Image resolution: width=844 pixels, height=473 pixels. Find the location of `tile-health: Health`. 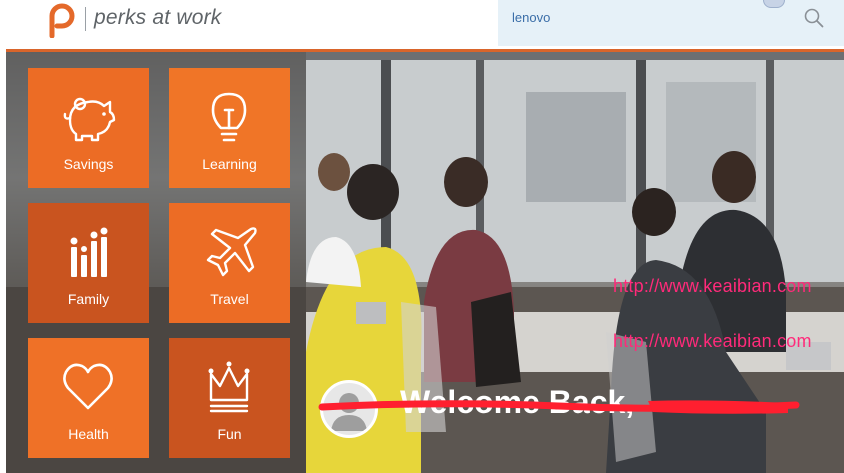

tile-health: Health is located at coordinates (88, 398).